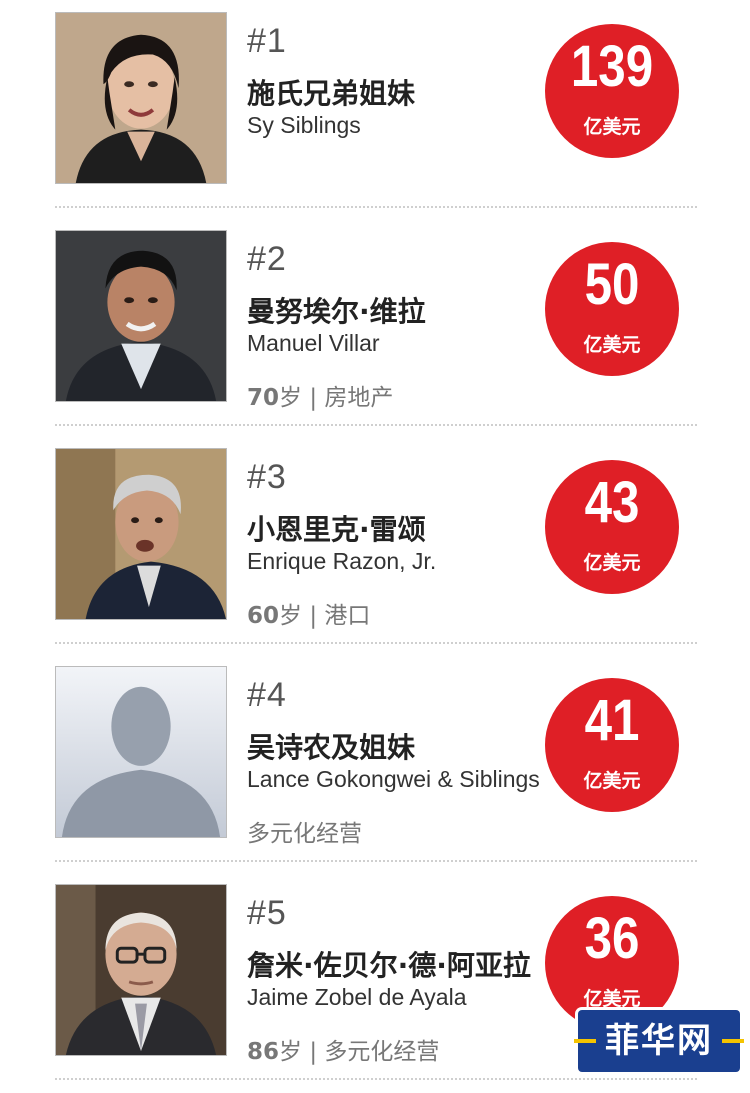  I want to click on english-name: Jaime Zobel de Ayala, so click(357, 997).